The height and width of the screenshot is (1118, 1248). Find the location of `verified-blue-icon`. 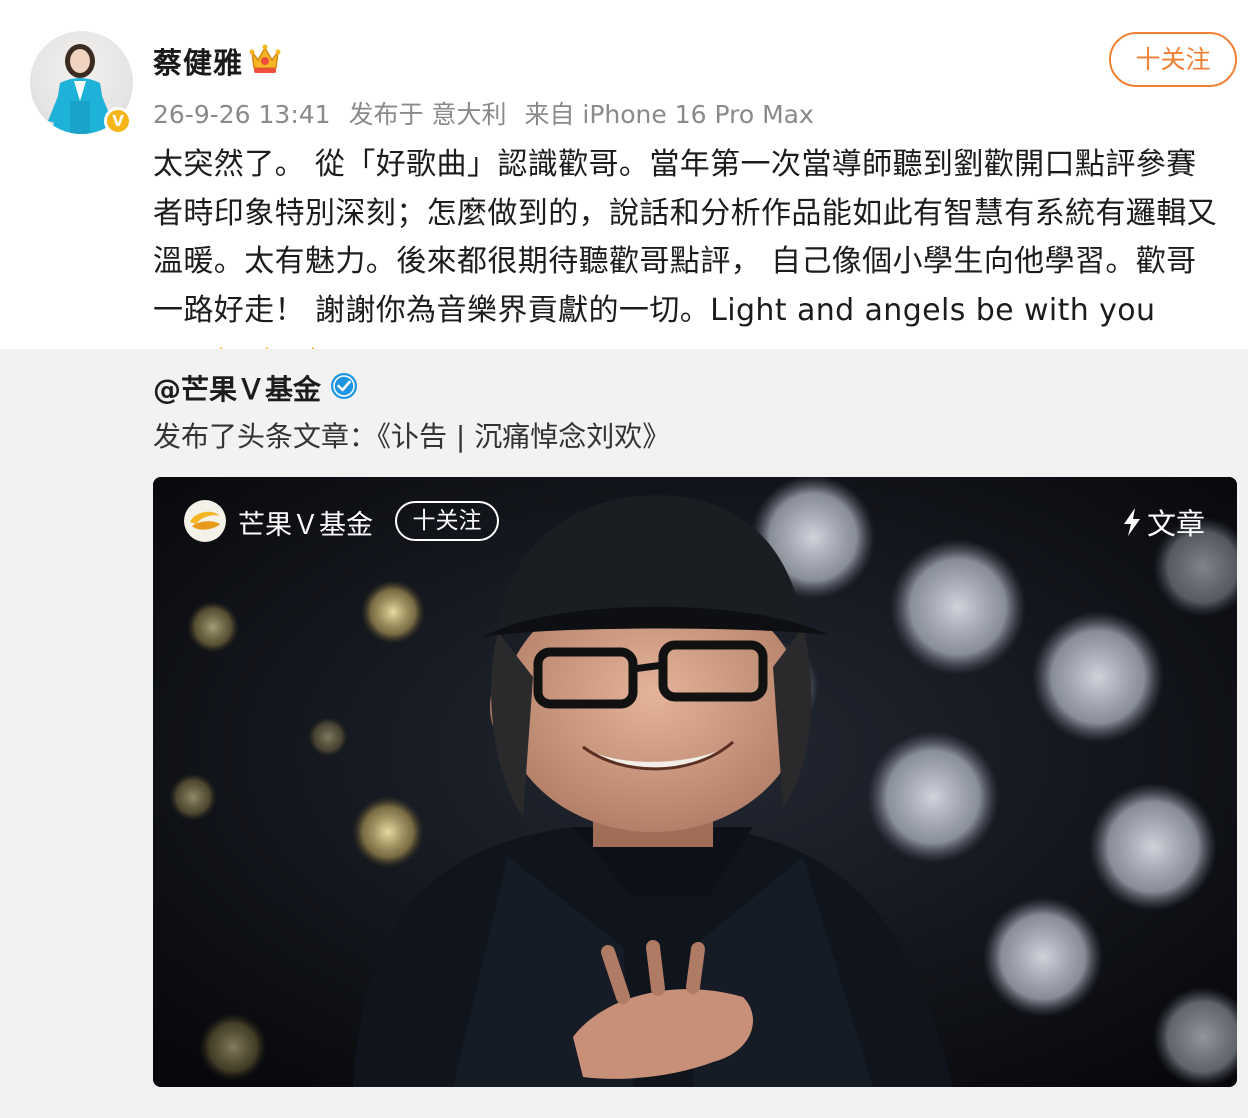

verified-blue-icon is located at coordinates (344, 386).